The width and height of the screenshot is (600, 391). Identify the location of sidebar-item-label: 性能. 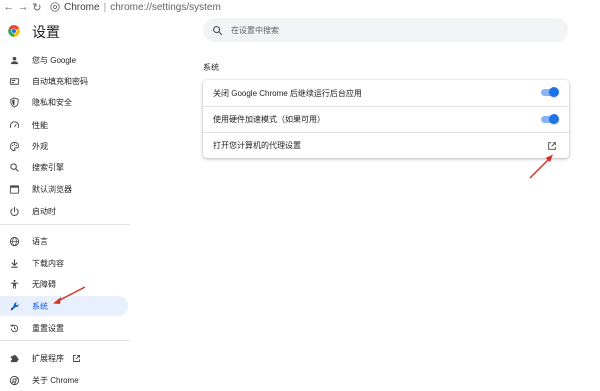
(40, 125).